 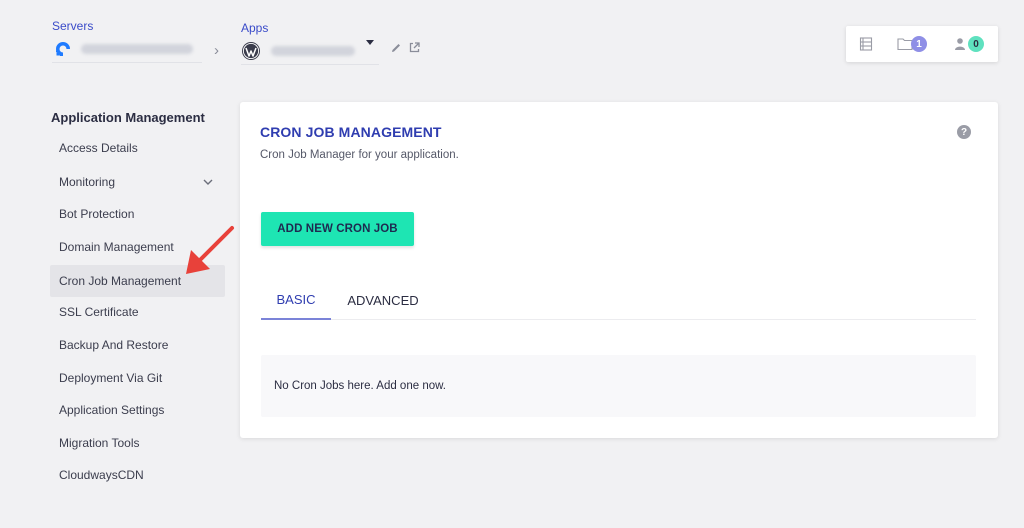 What do you see at coordinates (618, 386) in the screenshot?
I see `empty-state: No Cron Jobs here. Add one now.` at bounding box center [618, 386].